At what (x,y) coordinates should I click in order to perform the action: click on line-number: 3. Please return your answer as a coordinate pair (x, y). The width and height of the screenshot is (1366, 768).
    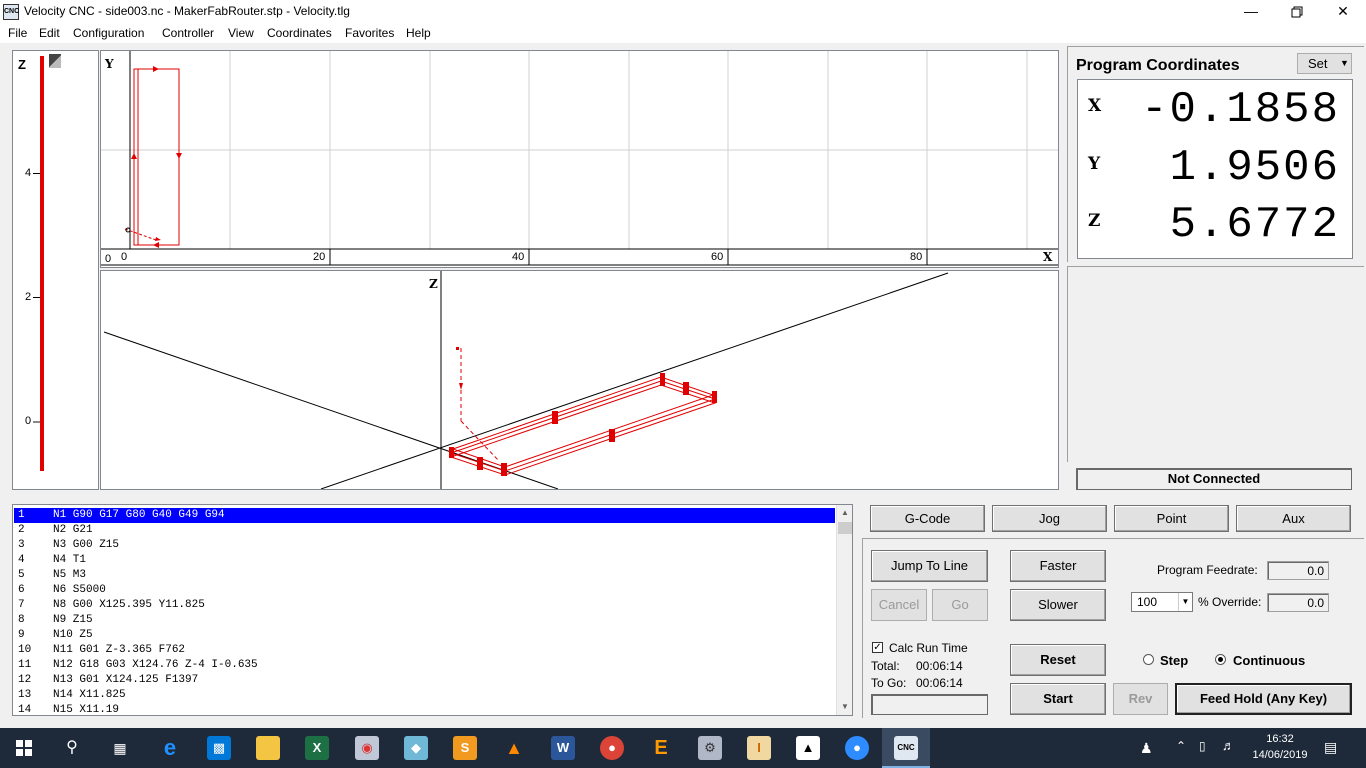
    Looking at the image, I should click on (21, 545).